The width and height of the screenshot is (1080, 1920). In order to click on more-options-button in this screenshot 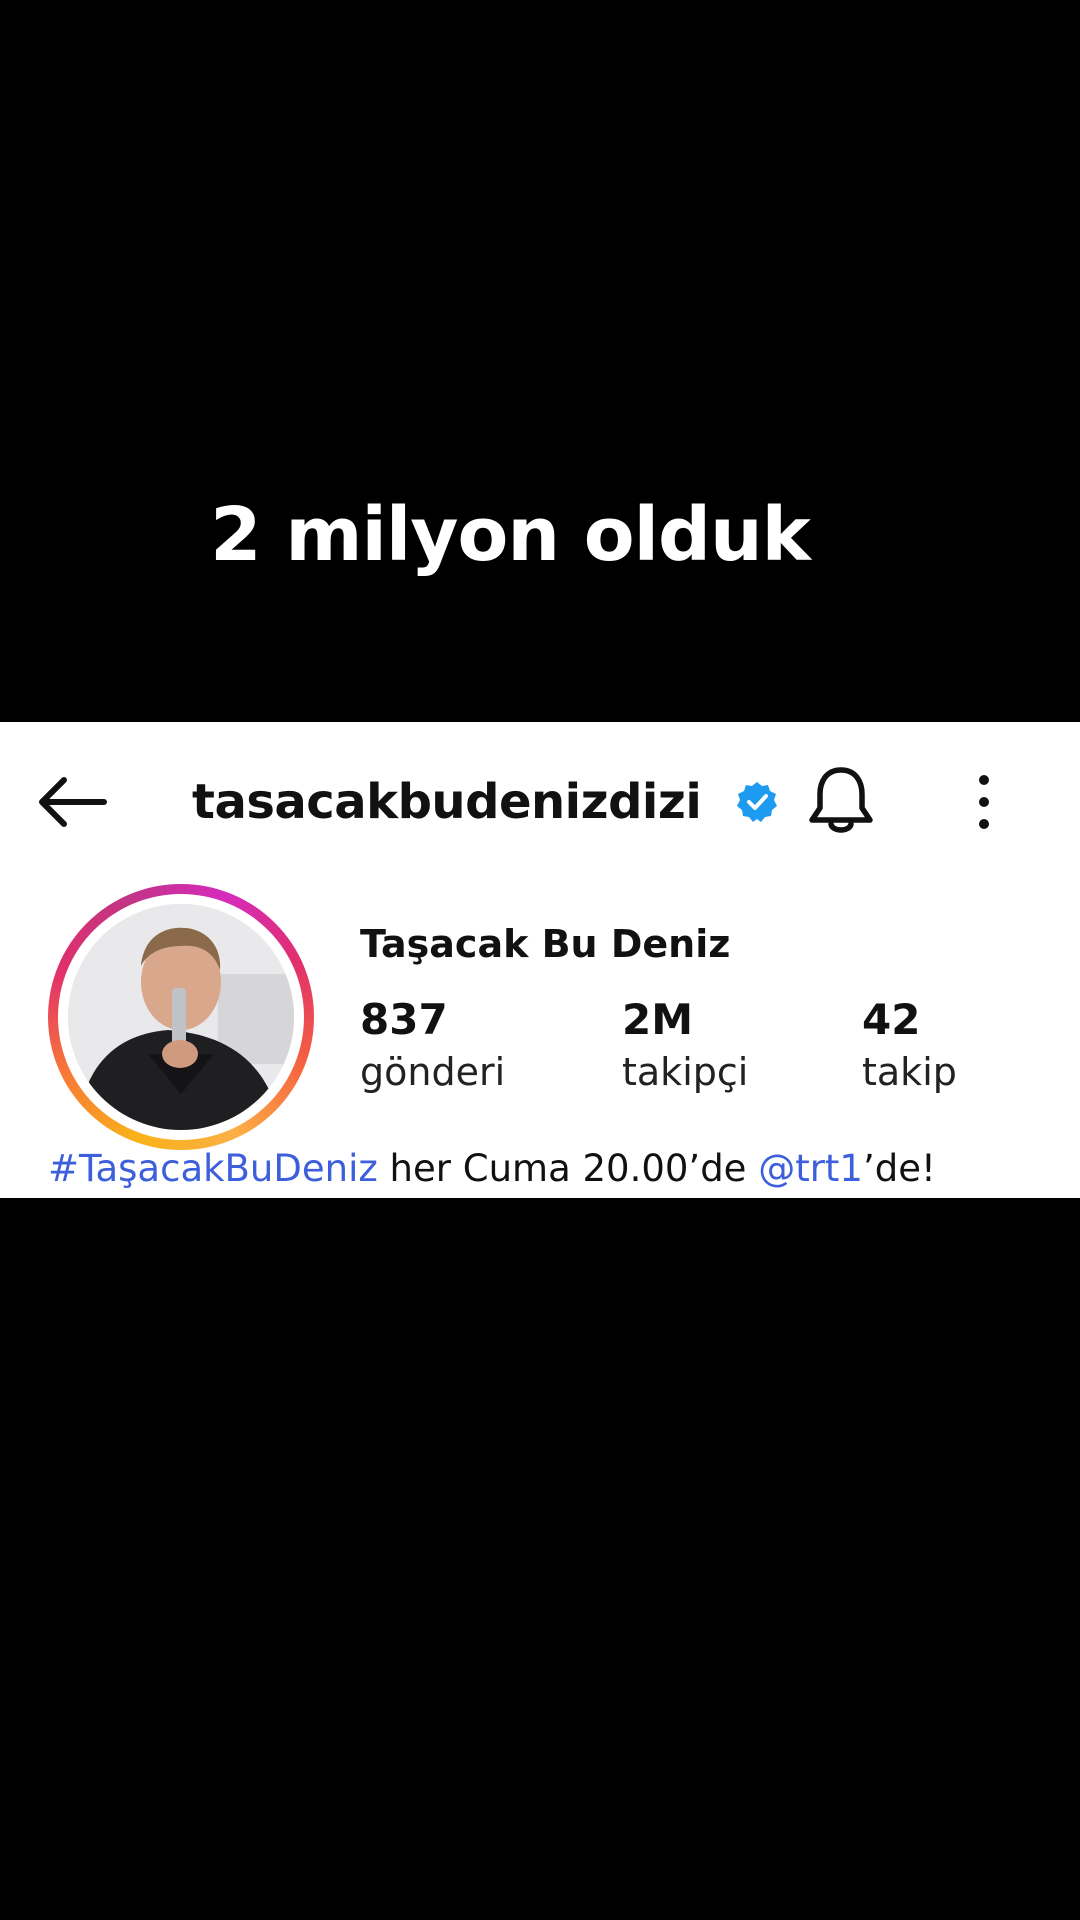, I will do `click(984, 802)`.